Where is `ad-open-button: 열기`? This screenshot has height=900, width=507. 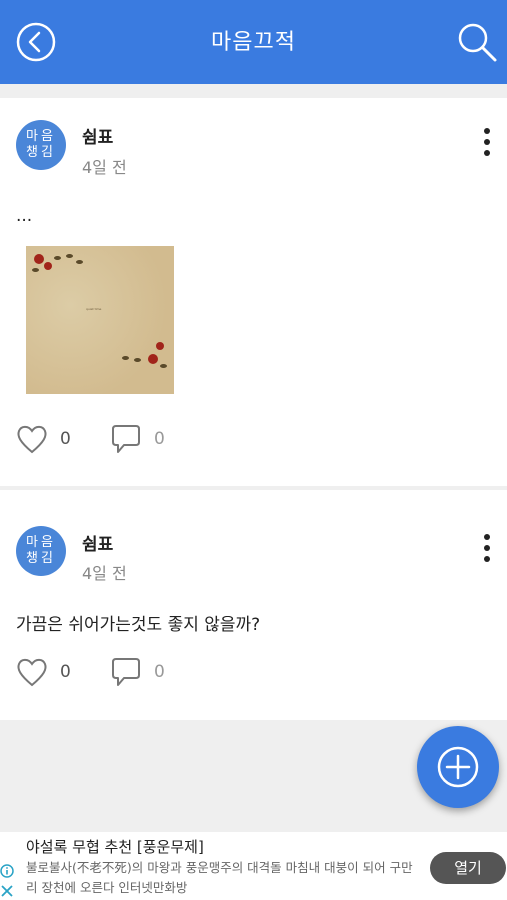
ad-open-button: 열기 is located at coordinates (468, 868).